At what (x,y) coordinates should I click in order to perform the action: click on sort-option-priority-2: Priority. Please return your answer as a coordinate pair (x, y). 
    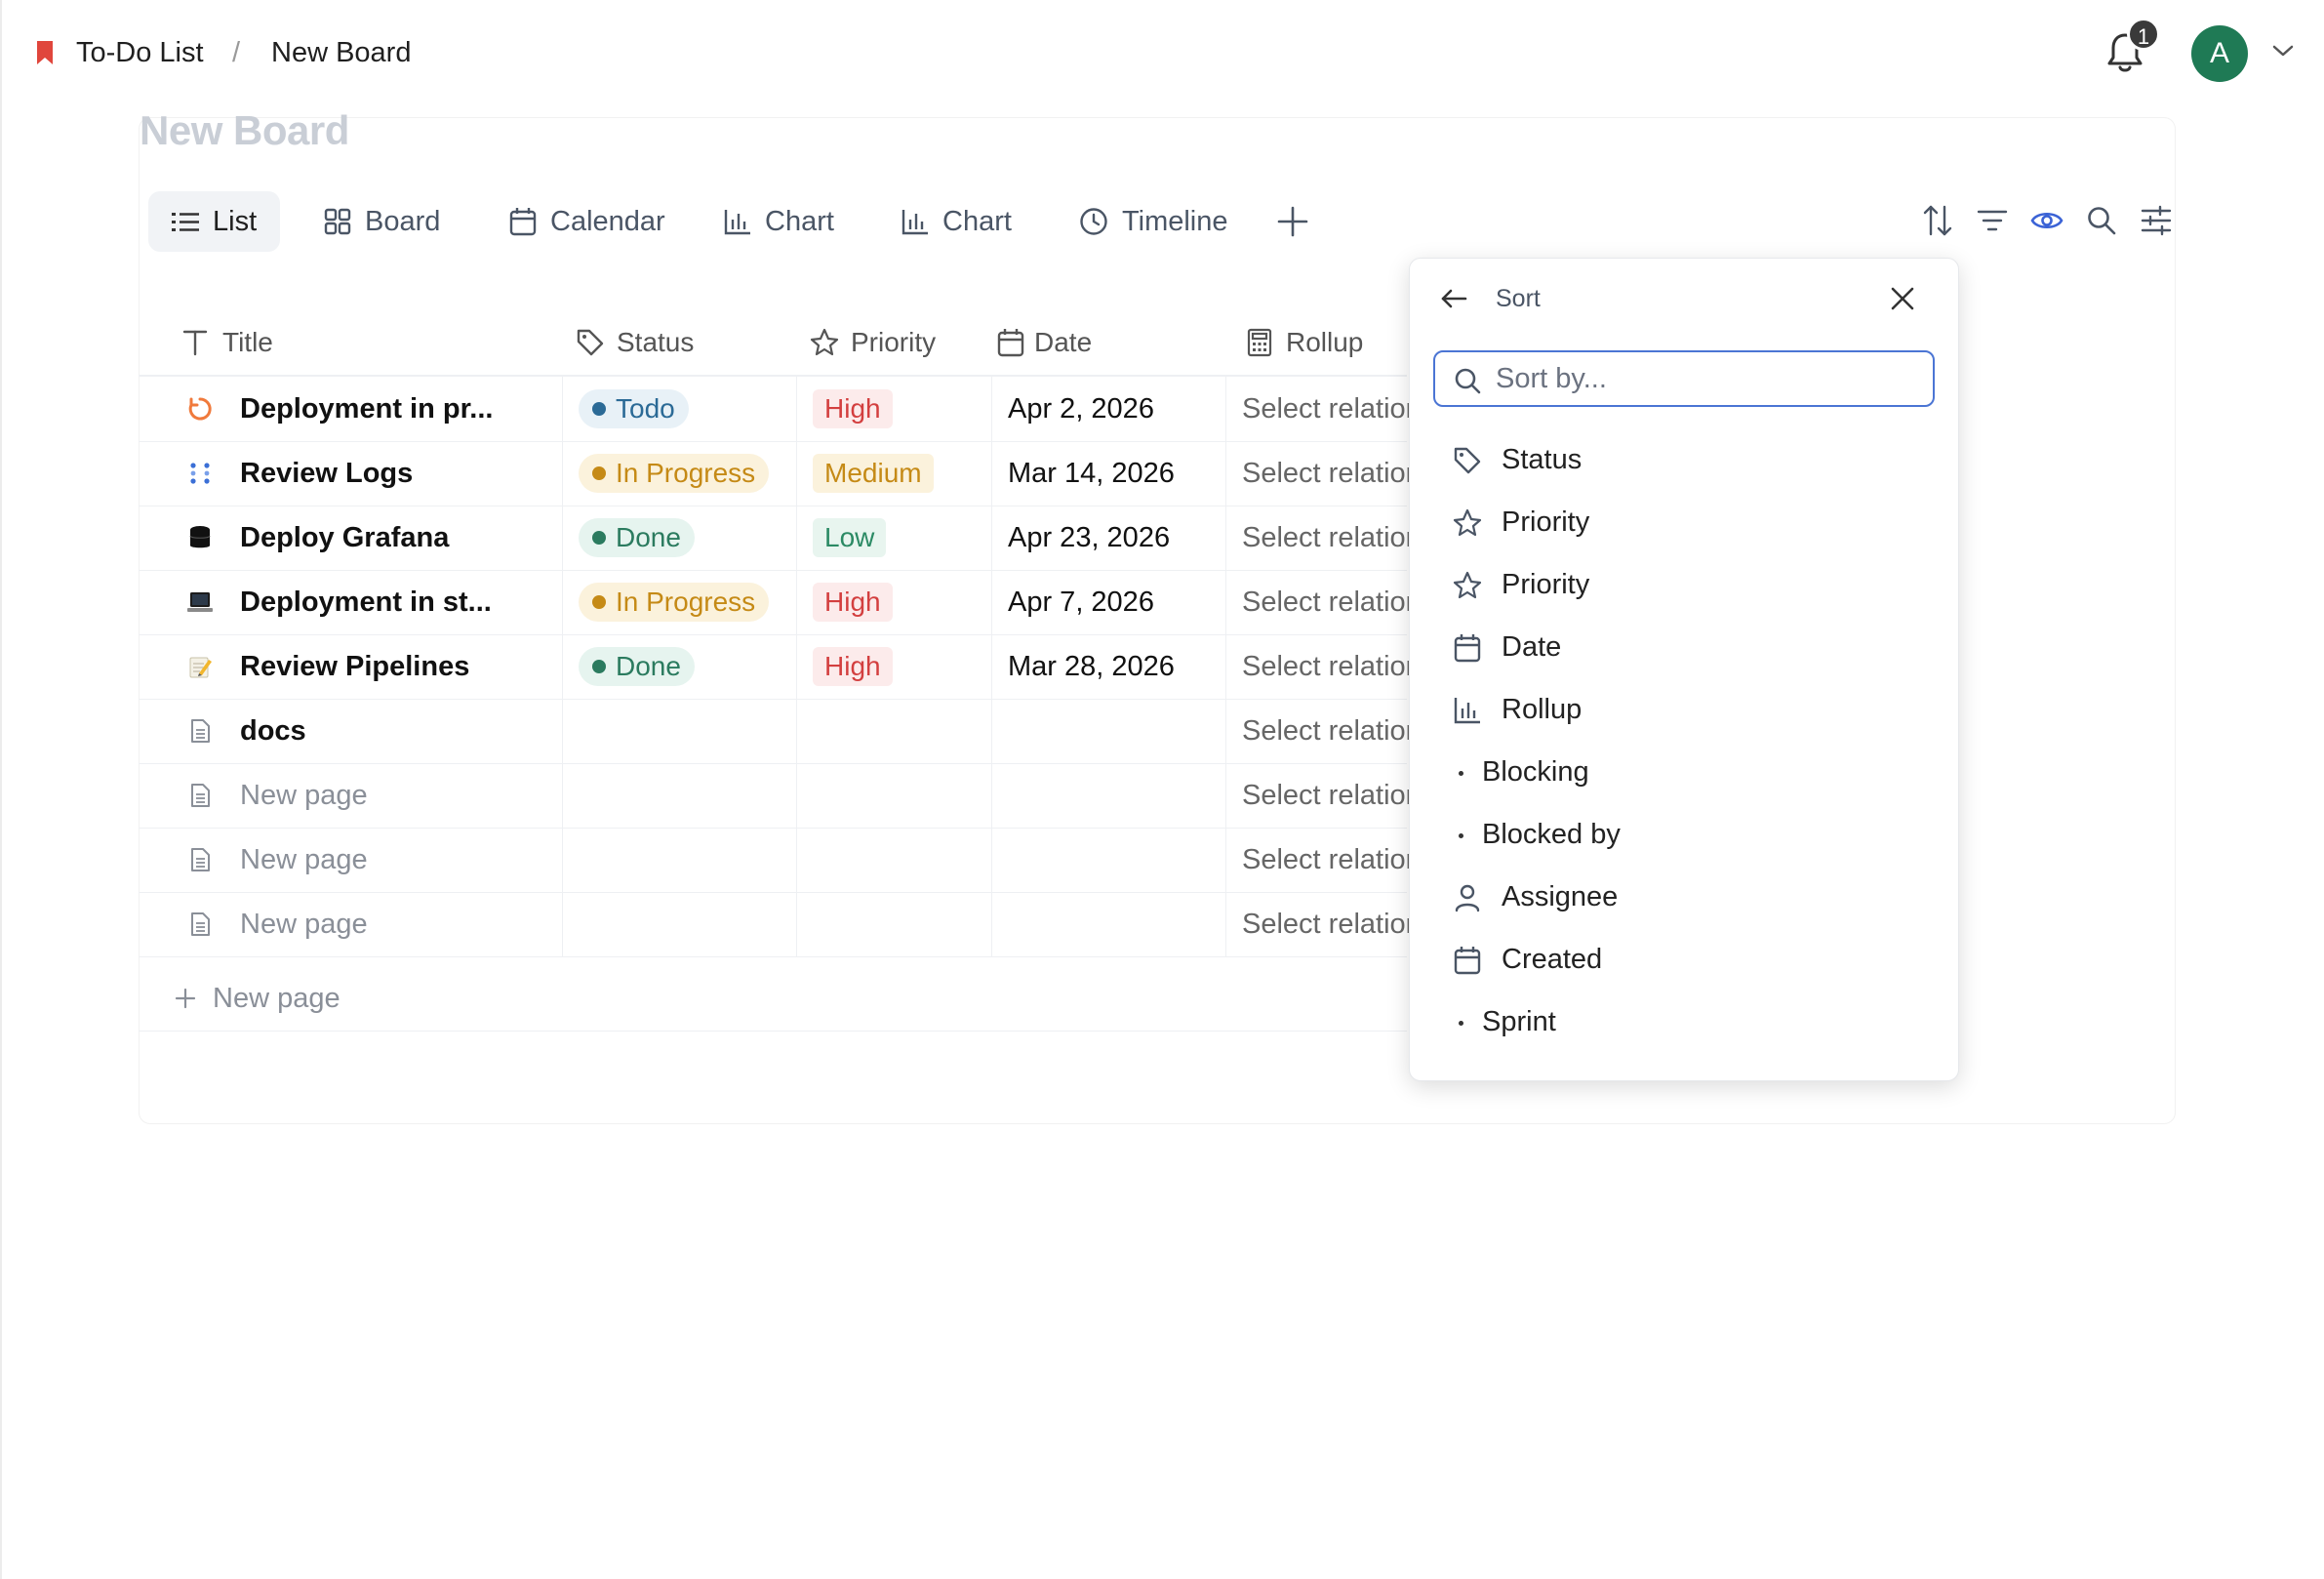
    Looking at the image, I should click on (1684, 585).